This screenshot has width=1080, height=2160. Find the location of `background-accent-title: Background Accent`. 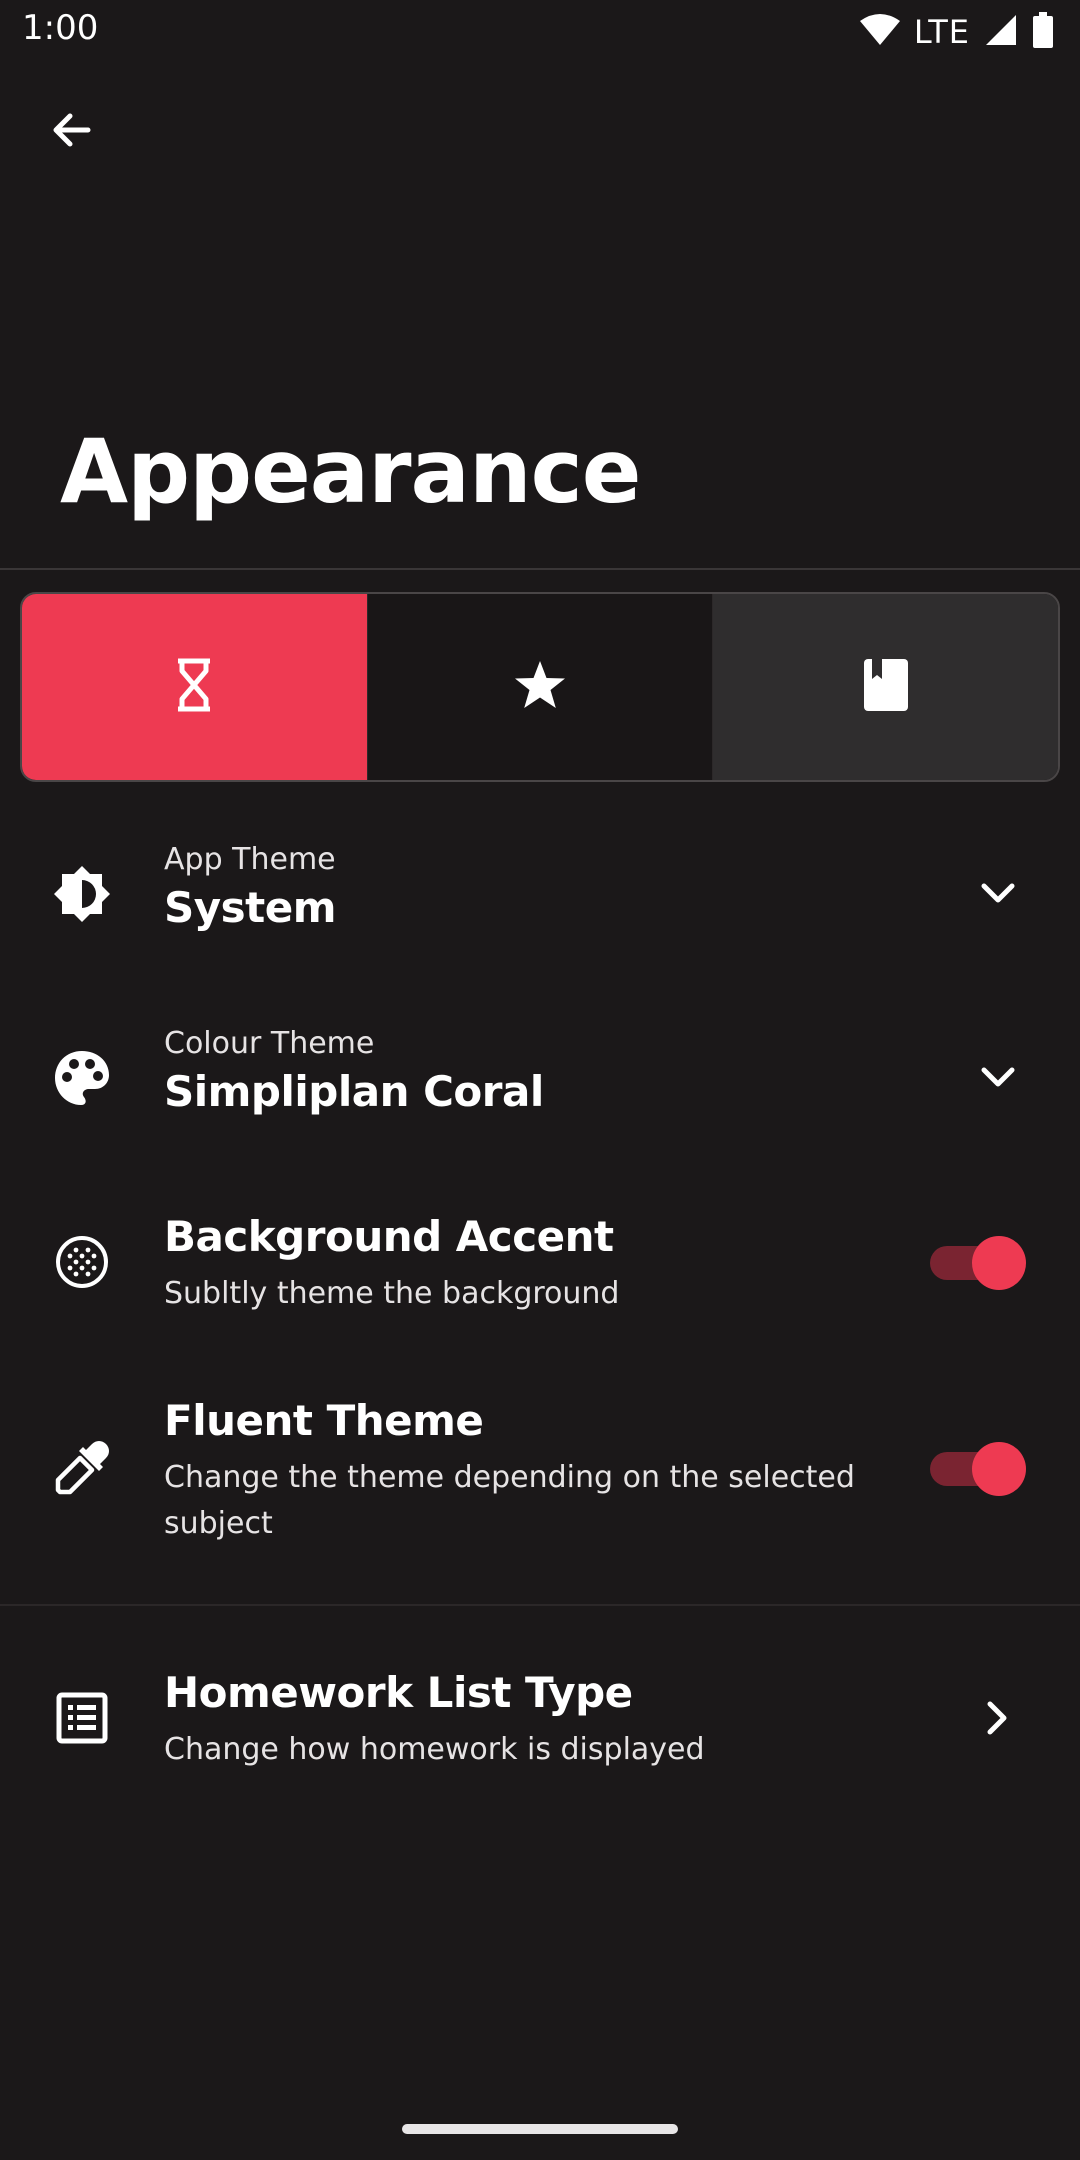

background-accent-title: Background Accent is located at coordinates (389, 1236).